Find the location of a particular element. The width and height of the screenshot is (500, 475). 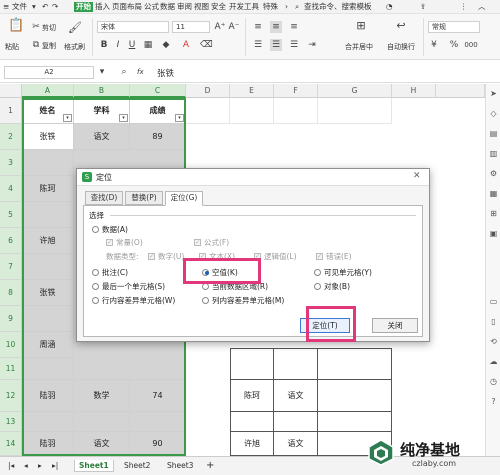

cell-a10: 周涵 is located at coordinates (48, 345).